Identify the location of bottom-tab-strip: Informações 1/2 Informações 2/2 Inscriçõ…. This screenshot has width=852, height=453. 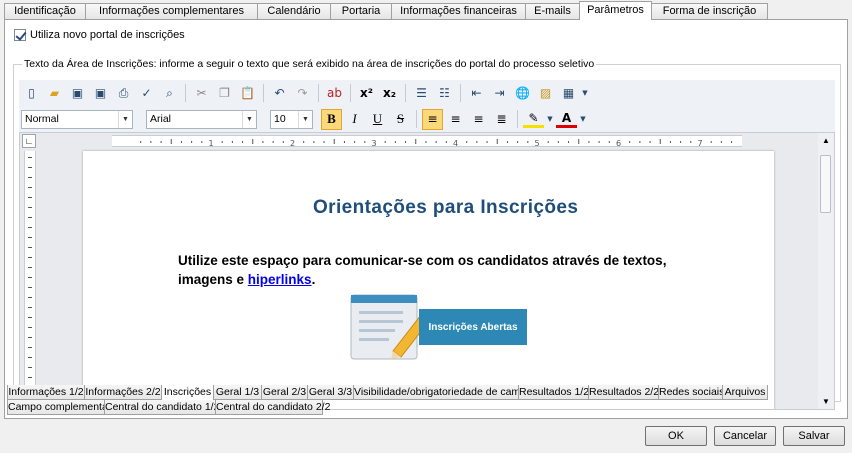
(427, 400).